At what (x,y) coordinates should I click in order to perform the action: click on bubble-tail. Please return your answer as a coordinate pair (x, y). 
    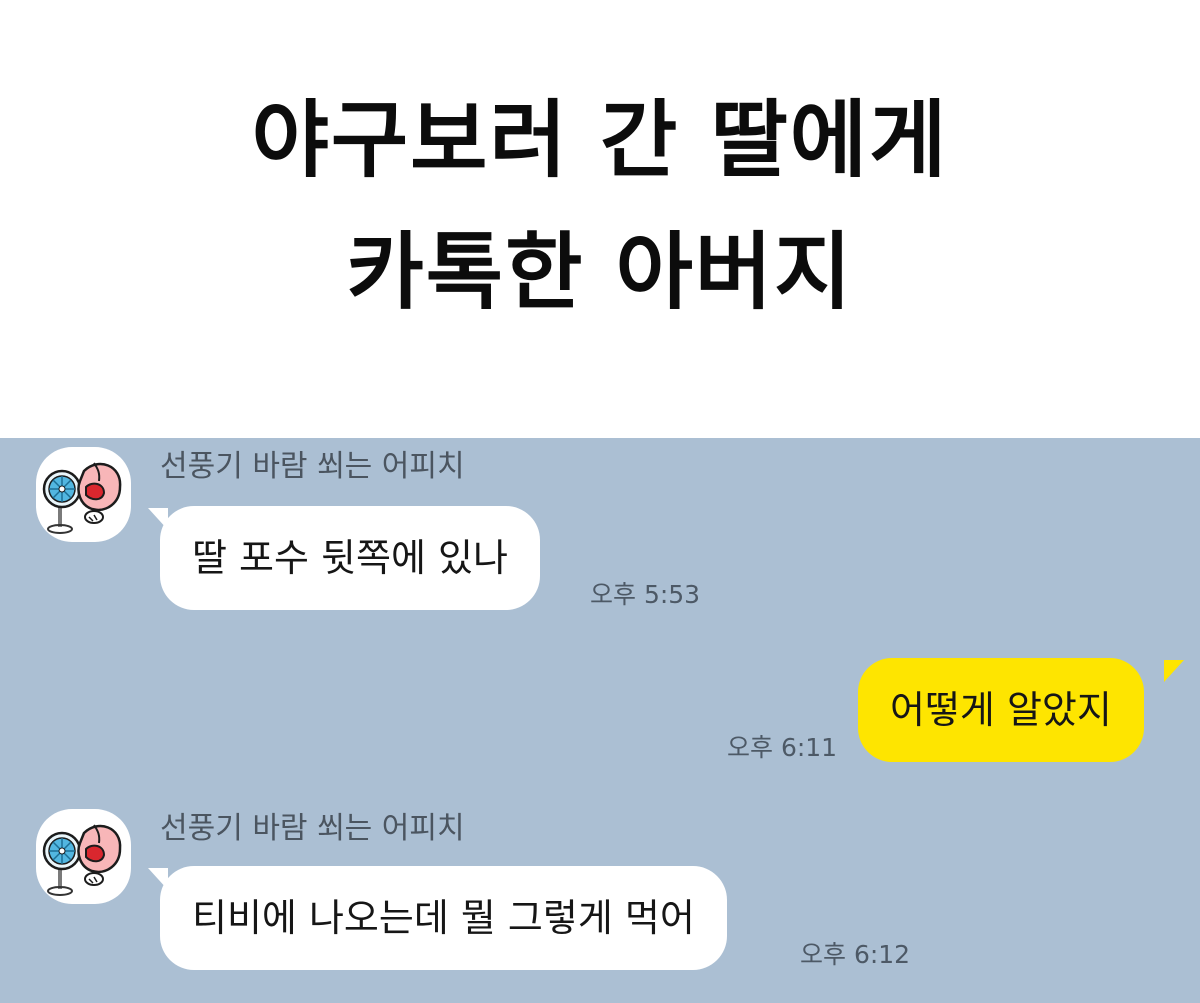
    Looking at the image, I should click on (1174, 671).